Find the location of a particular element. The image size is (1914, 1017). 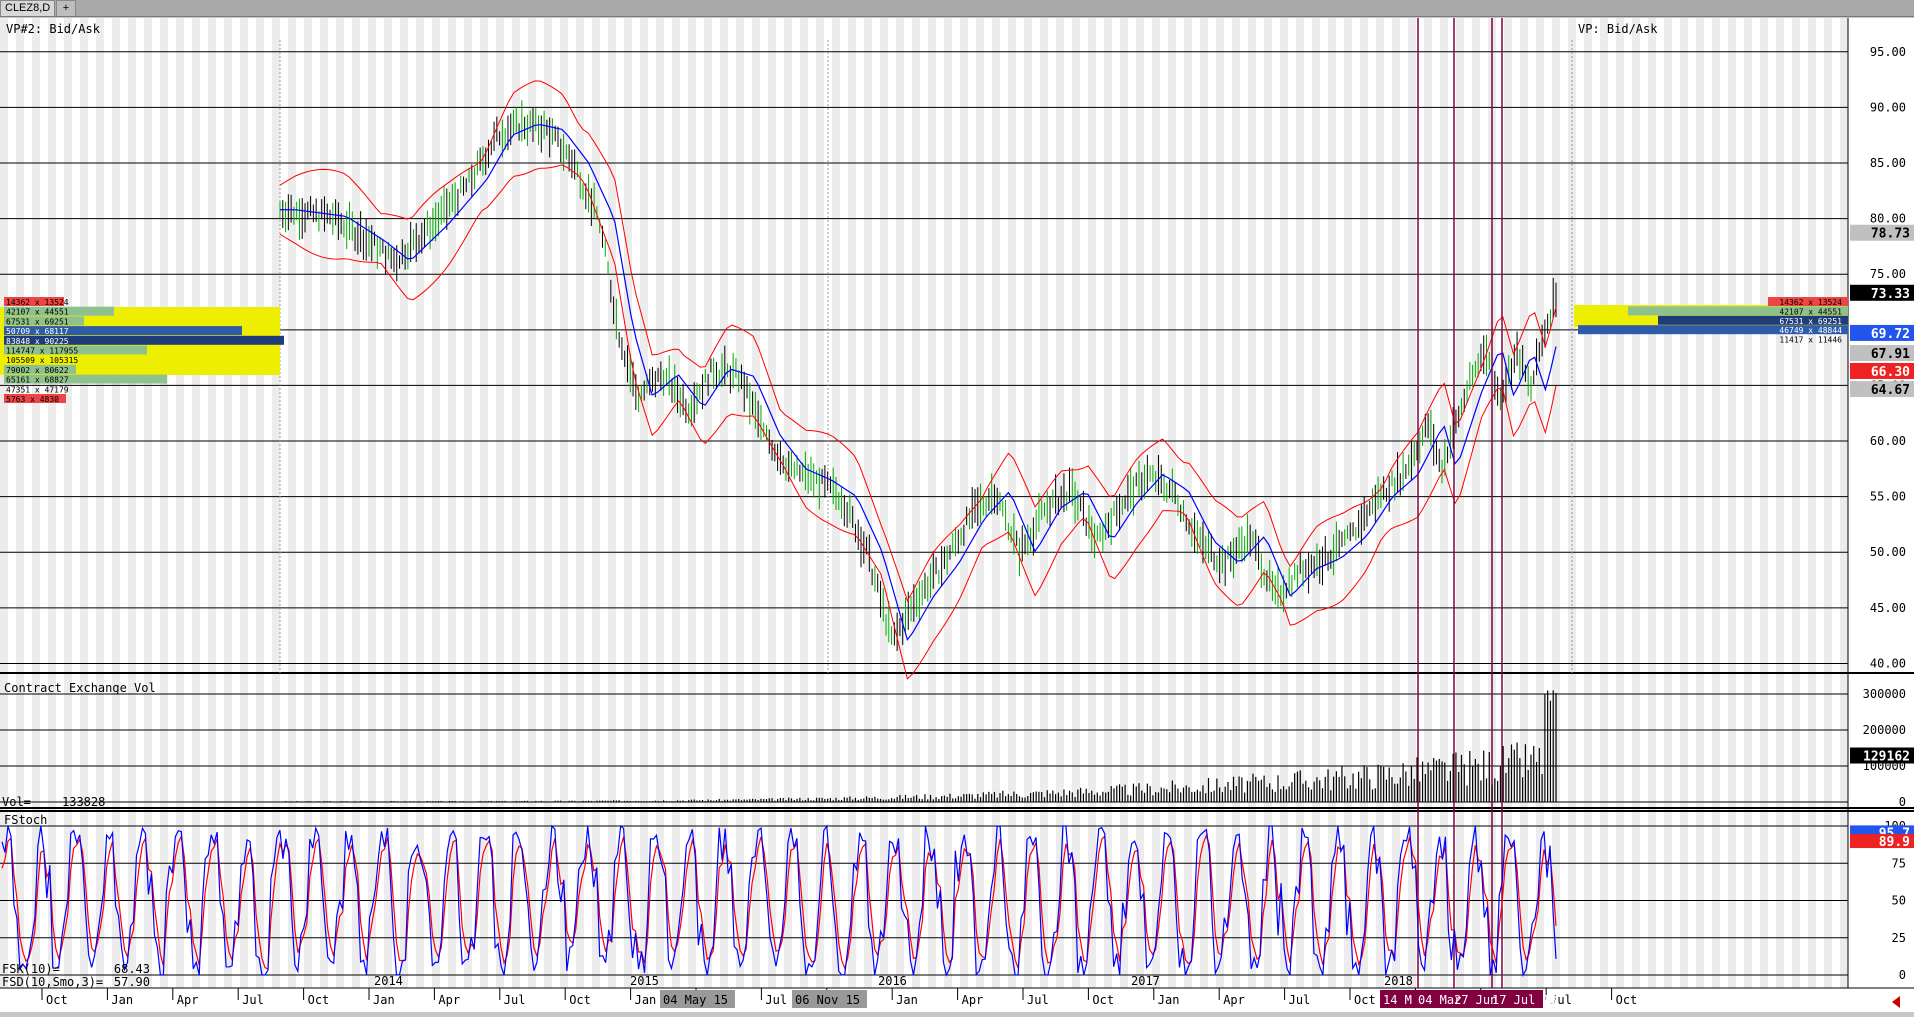

price-tick-label: 40.00 is located at coordinates (1888, 663).